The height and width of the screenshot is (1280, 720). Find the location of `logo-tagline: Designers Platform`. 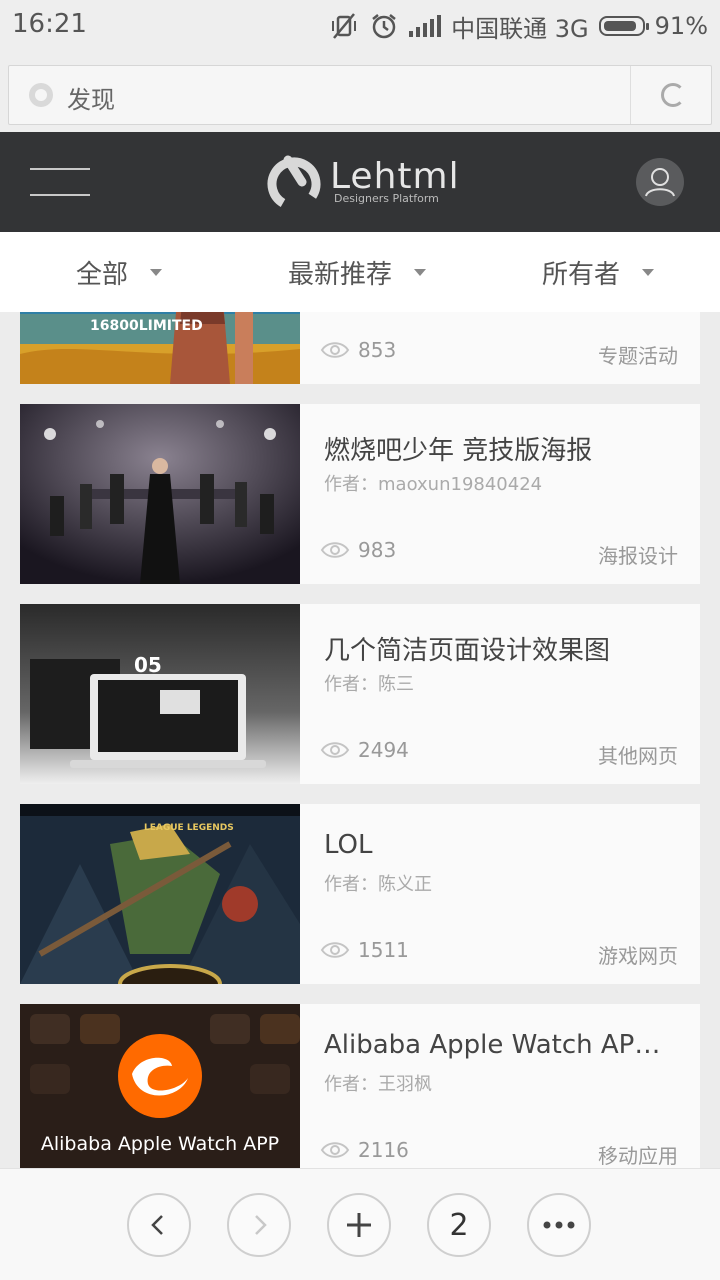

logo-tagline: Designers Platform is located at coordinates (386, 198).